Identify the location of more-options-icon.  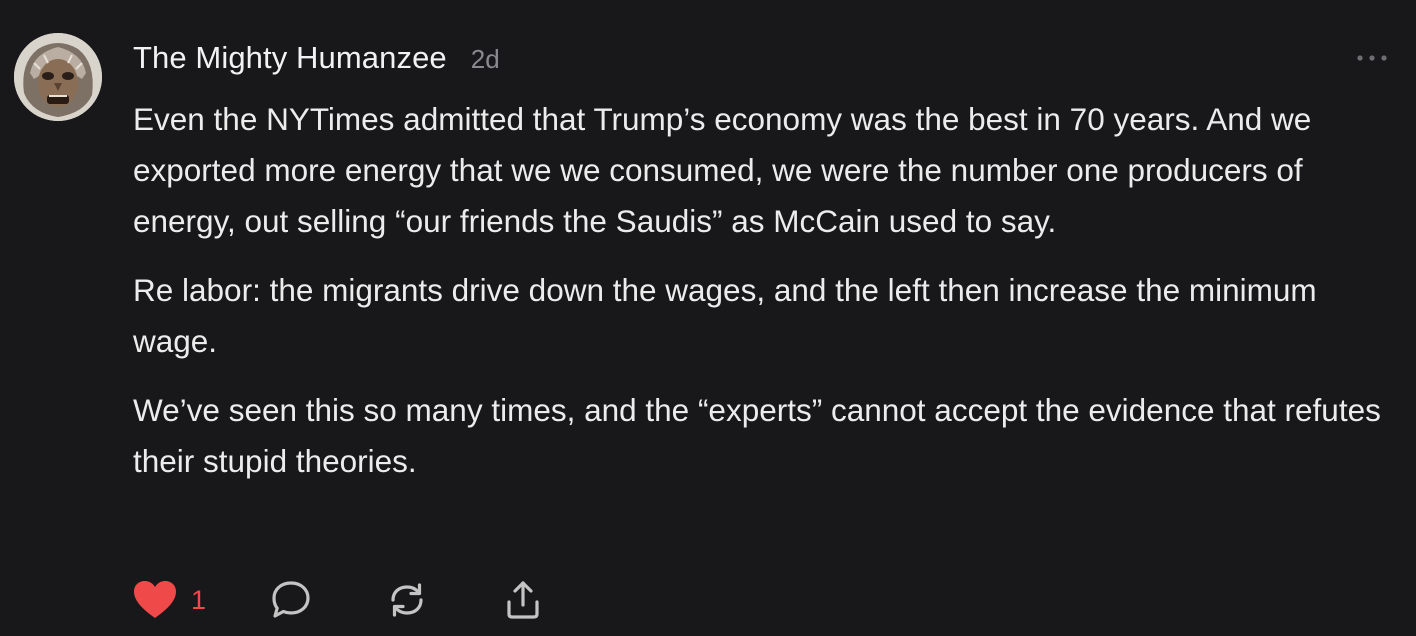
(1372, 58).